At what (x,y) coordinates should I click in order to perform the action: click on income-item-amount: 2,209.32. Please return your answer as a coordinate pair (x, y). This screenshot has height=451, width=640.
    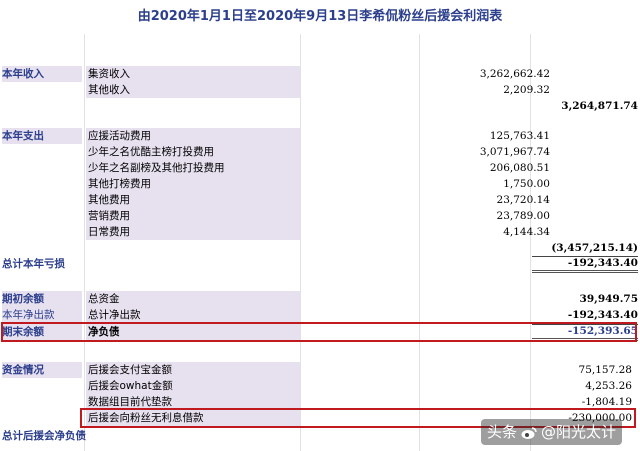
    Looking at the image, I should click on (526, 90).